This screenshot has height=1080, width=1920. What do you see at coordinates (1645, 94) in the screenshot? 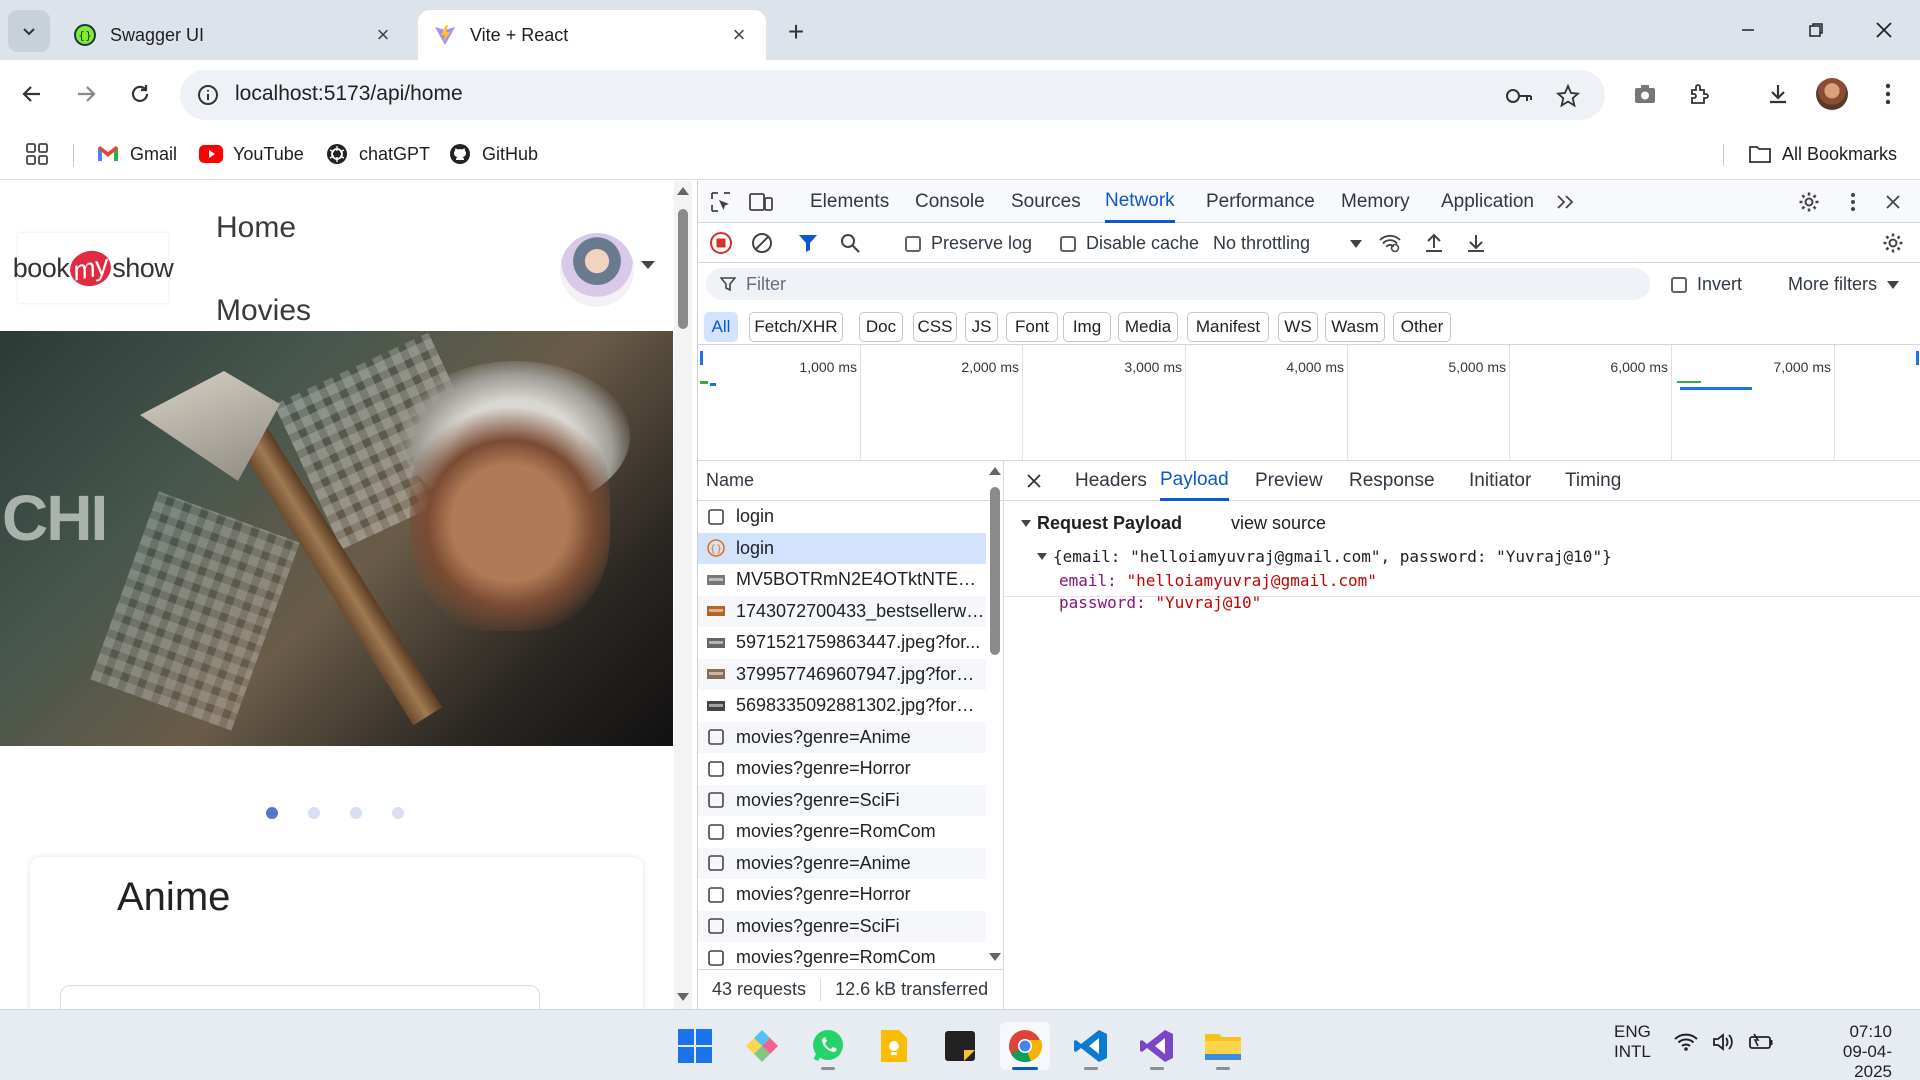
I see `camera-icon` at bounding box center [1645, 94].